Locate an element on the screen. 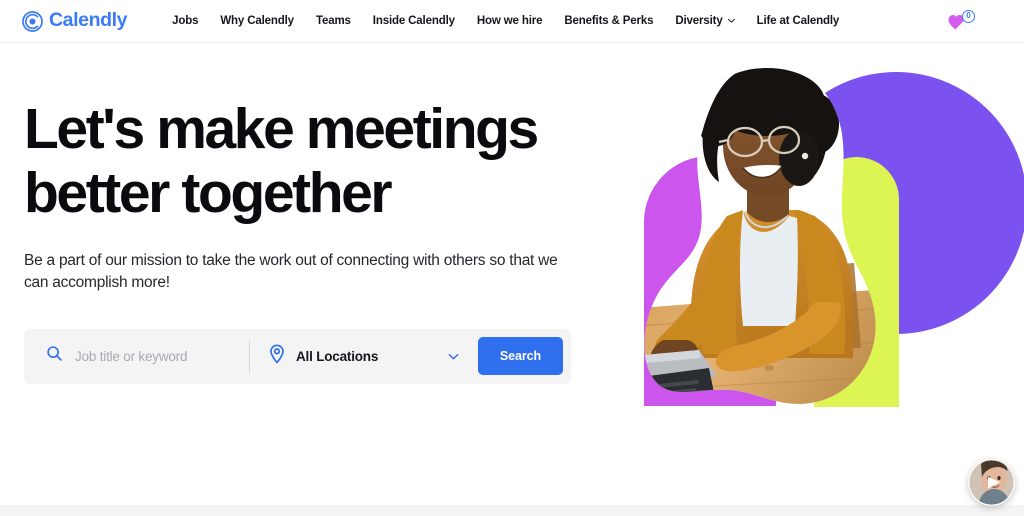 This screenshot has width=1024, height=516. calendly-logo: Calendly is located at coordinates (75, 20).